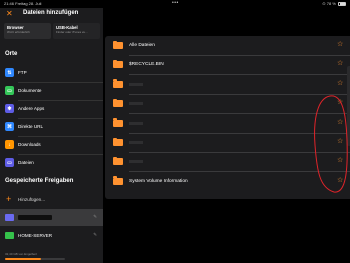  What do you see at coordinates (22, 72) in the screenshot?
I see `sidebar-item-label: FTP` at bounding box center [22, 72].